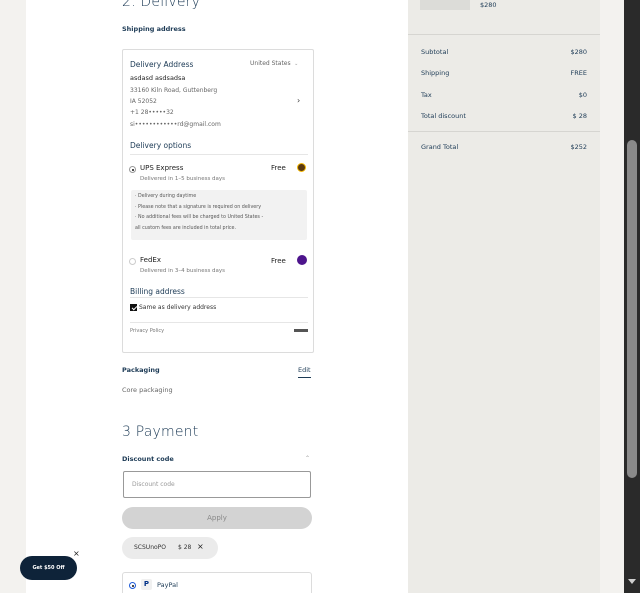  Describe the element at coordinates (578, 52) in the screenshot. I see `summary-value: $280` at that location.